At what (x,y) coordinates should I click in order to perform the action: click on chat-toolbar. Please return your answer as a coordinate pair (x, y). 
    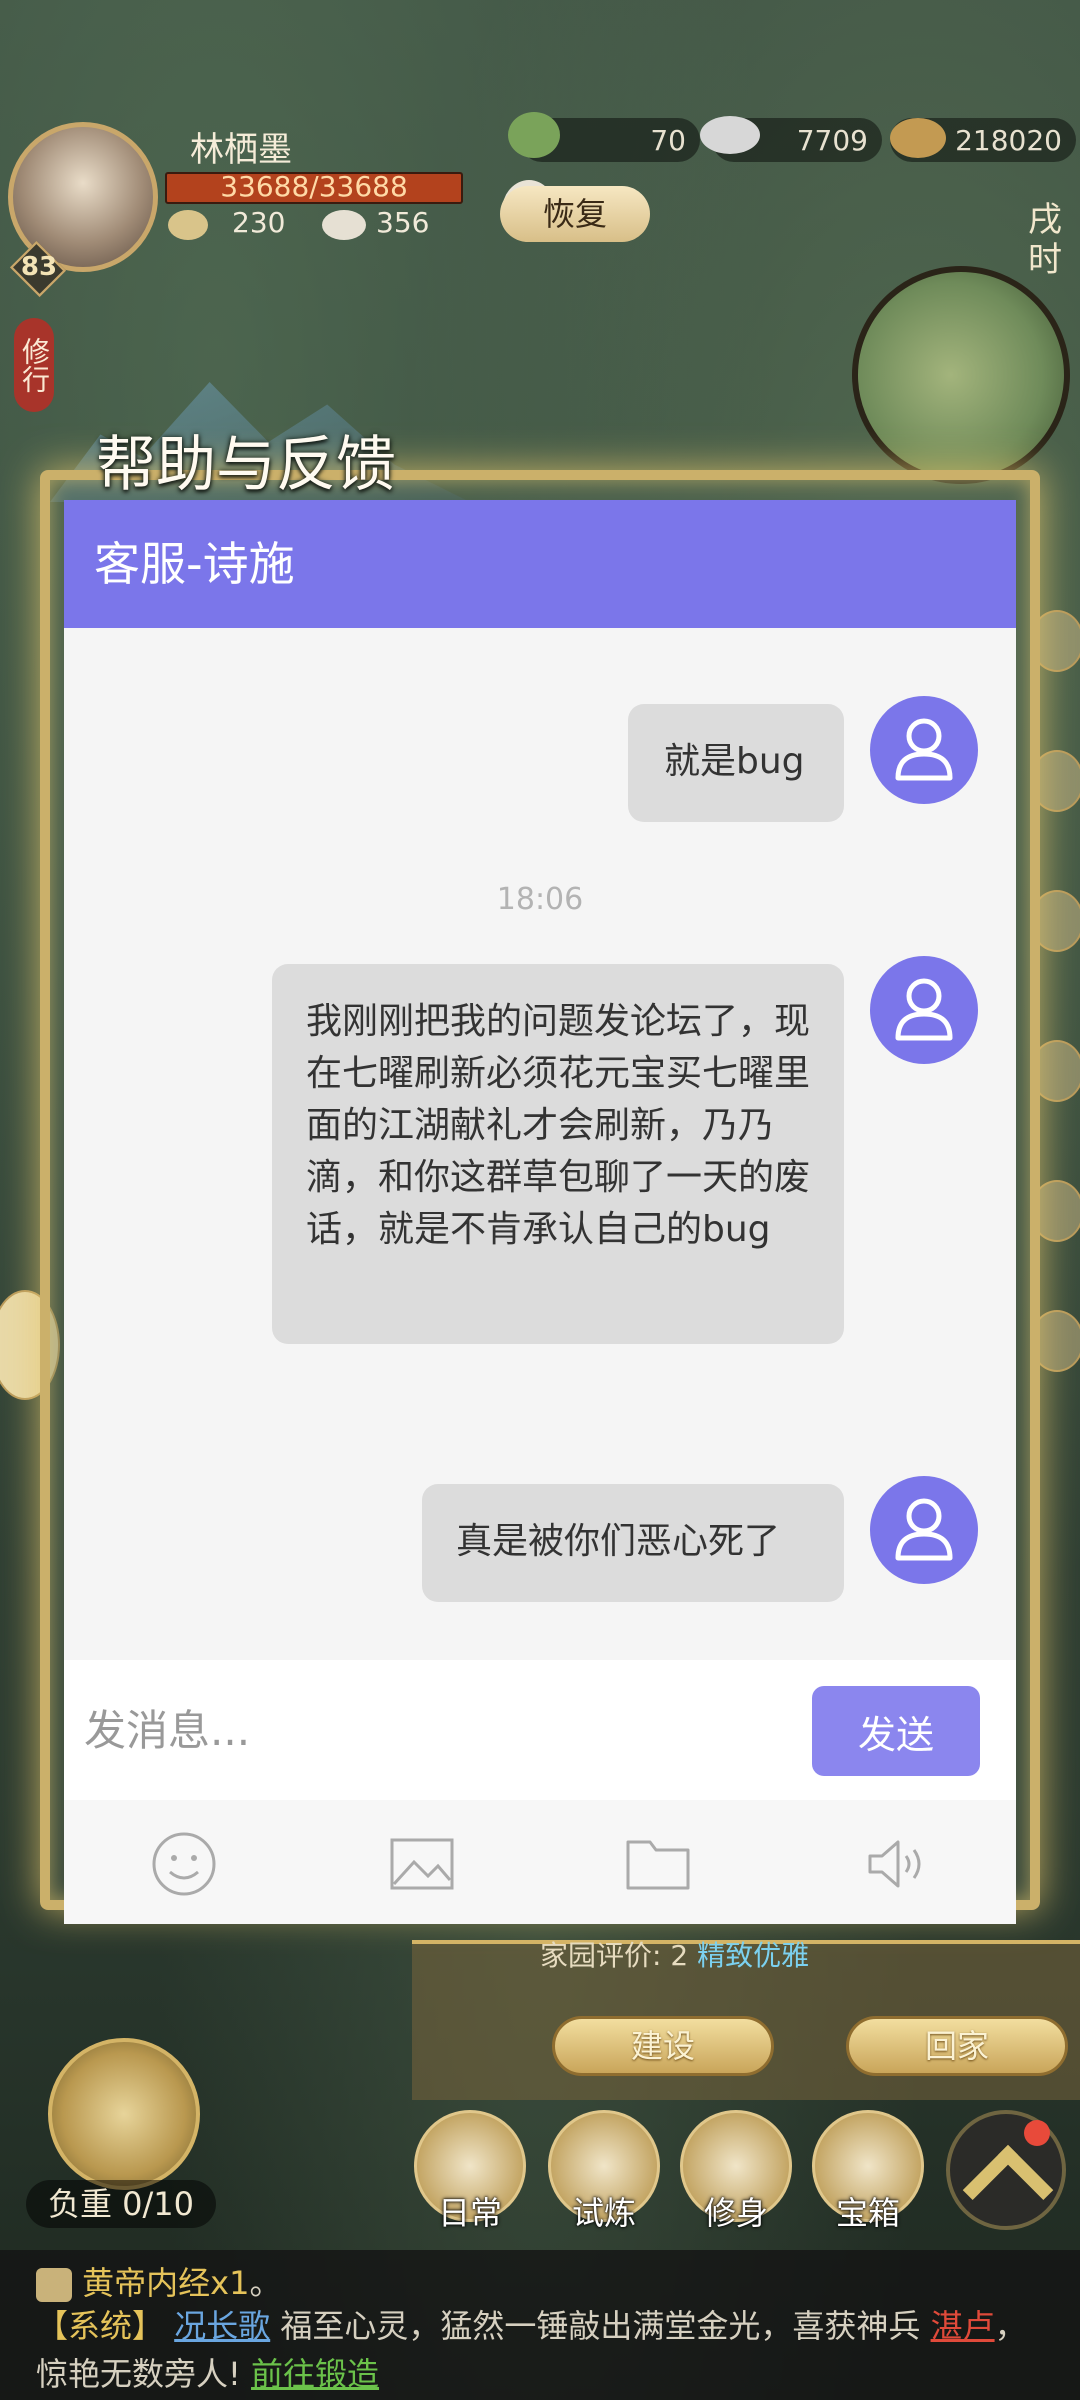
    Looking at the image, I should click on (540, 1862).